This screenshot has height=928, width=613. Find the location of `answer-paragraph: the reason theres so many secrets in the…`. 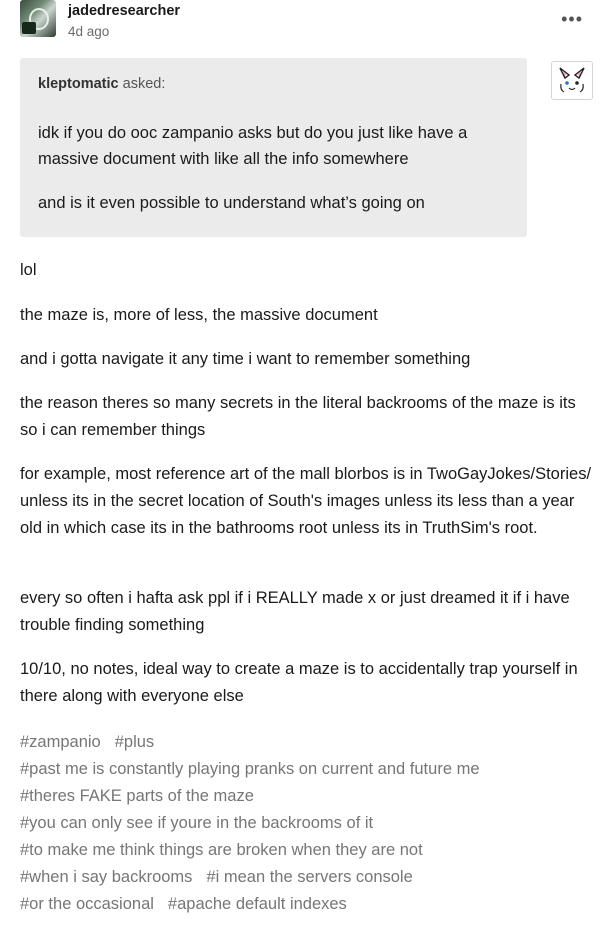

answer-paragraph: the reason theres so many secrets in the… is located at coordinates (298, 416).